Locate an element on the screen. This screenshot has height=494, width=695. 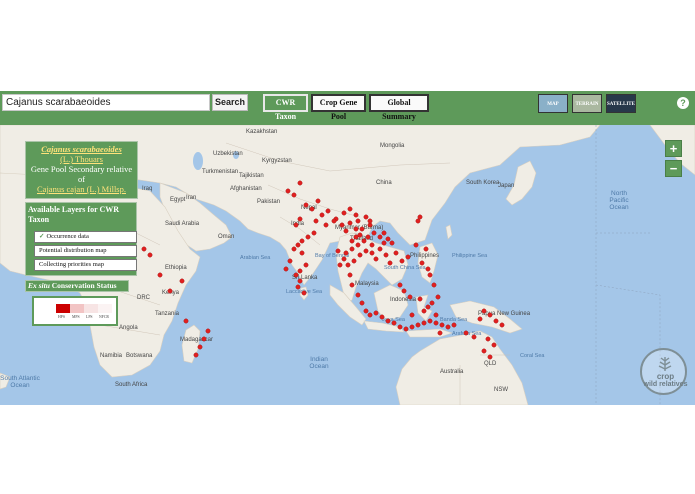
zoom-in-button: + is located at coordinates (673, 148).